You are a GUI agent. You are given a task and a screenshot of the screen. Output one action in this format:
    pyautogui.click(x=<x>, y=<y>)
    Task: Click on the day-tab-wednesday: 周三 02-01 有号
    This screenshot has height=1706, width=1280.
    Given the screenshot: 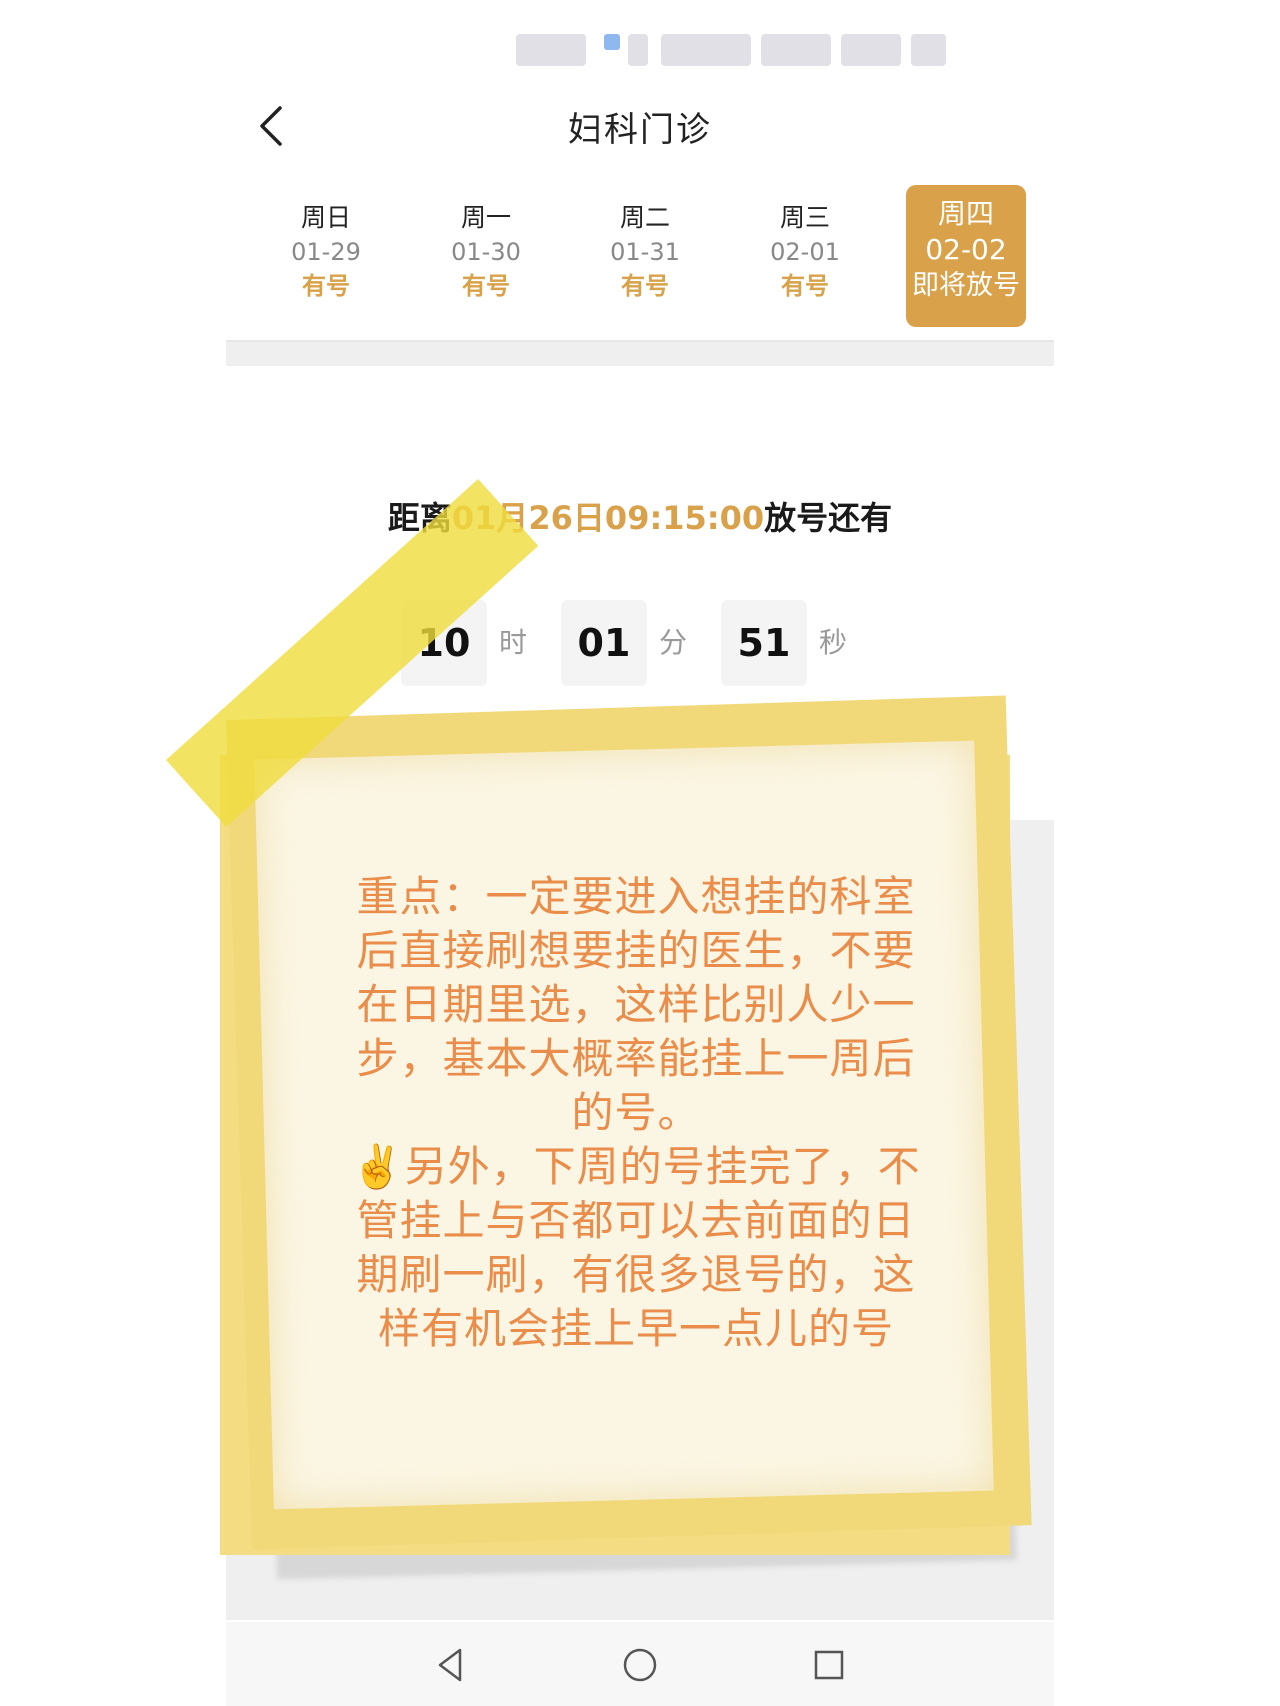 What is the action you would take?
    pyautogui.click(x=805, y=257)
    